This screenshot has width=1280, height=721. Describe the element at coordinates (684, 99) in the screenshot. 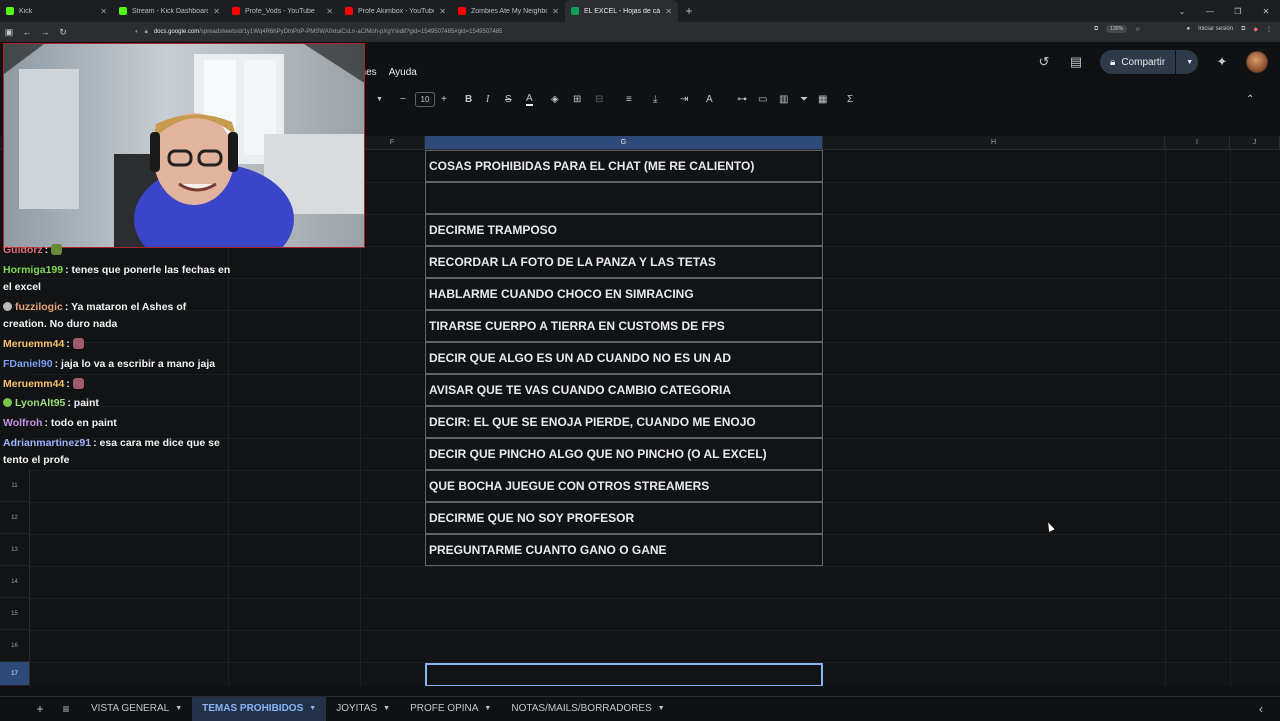

I see `text-wrap-icon: ⇥` at that location.